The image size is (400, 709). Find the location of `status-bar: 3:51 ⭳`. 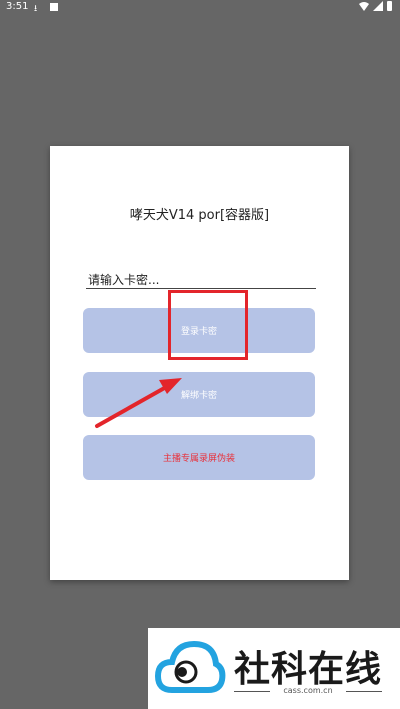

status-bar: 3:51 ⭳ is located at coordinates (200, 7).